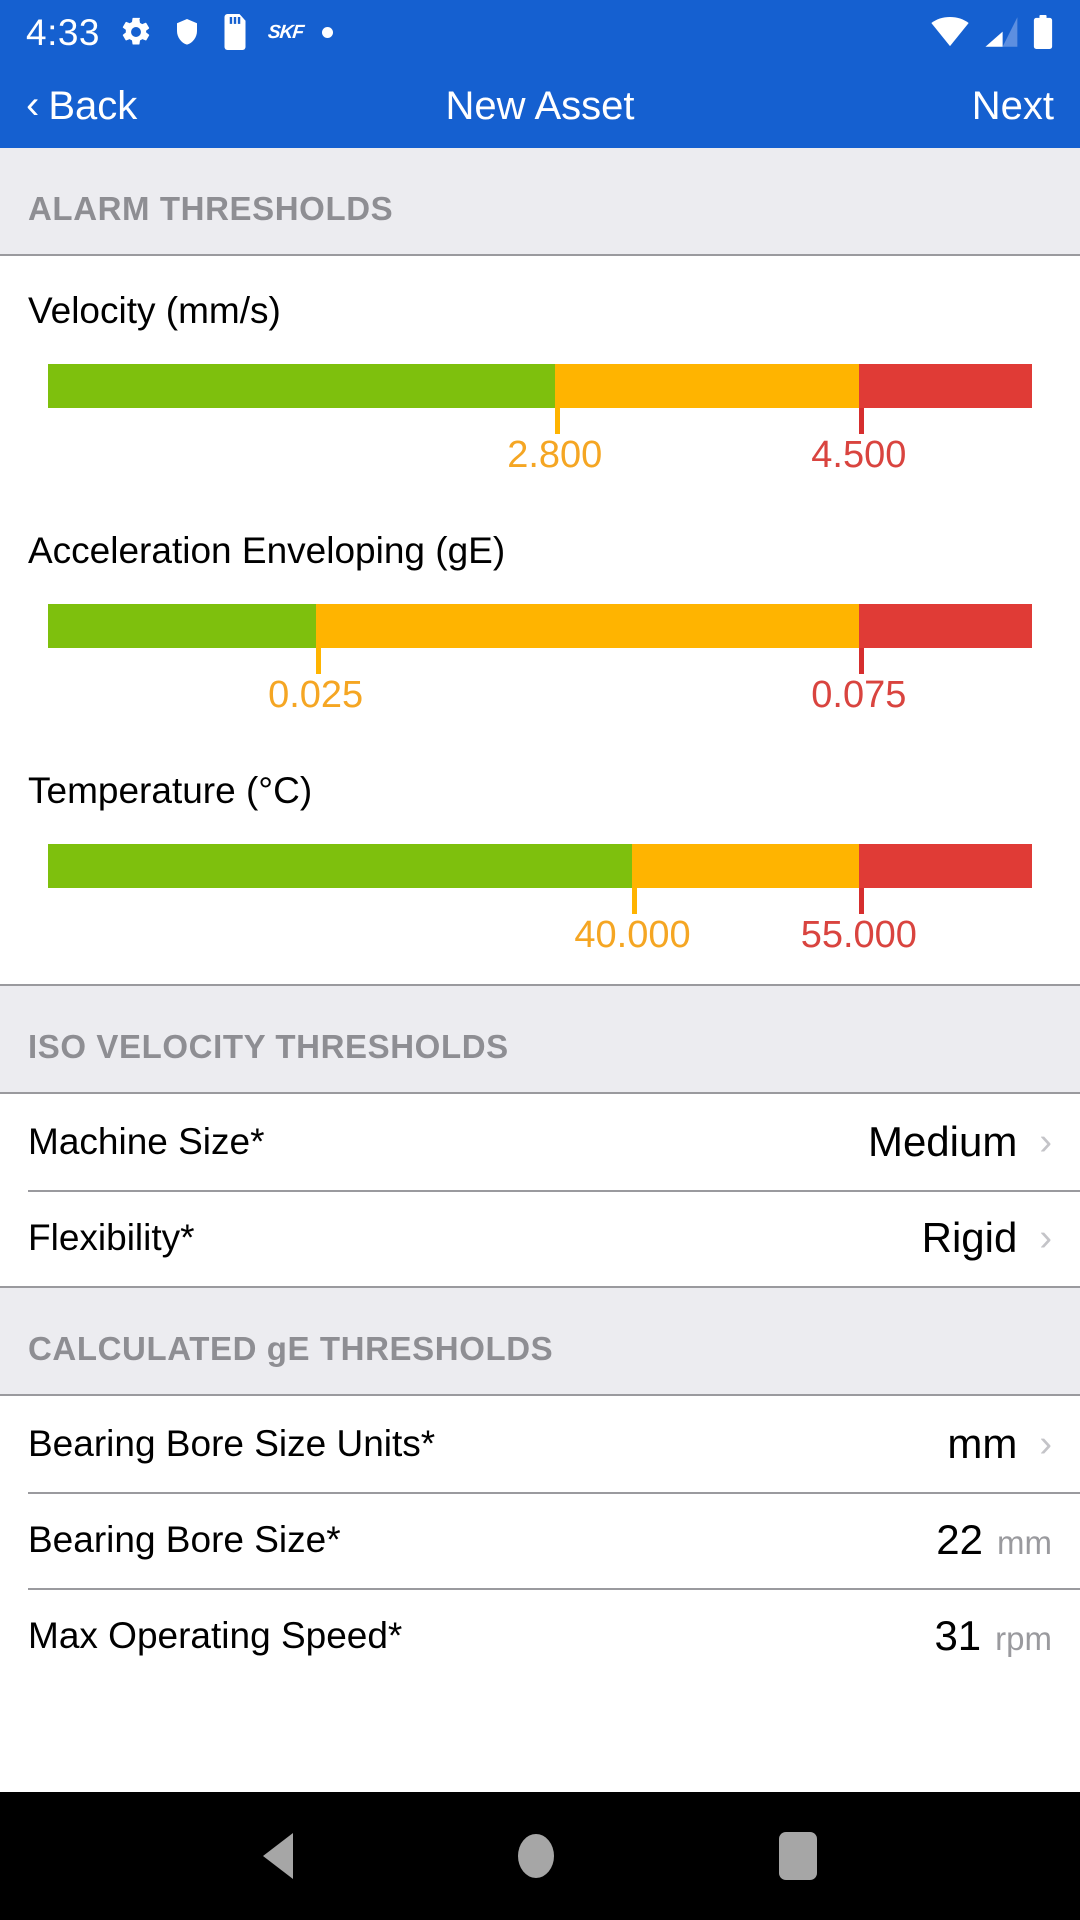 The height and width of the screenshot is (1920, 1080). I want to click on back-button: ‹ Back, so click(81, 106).